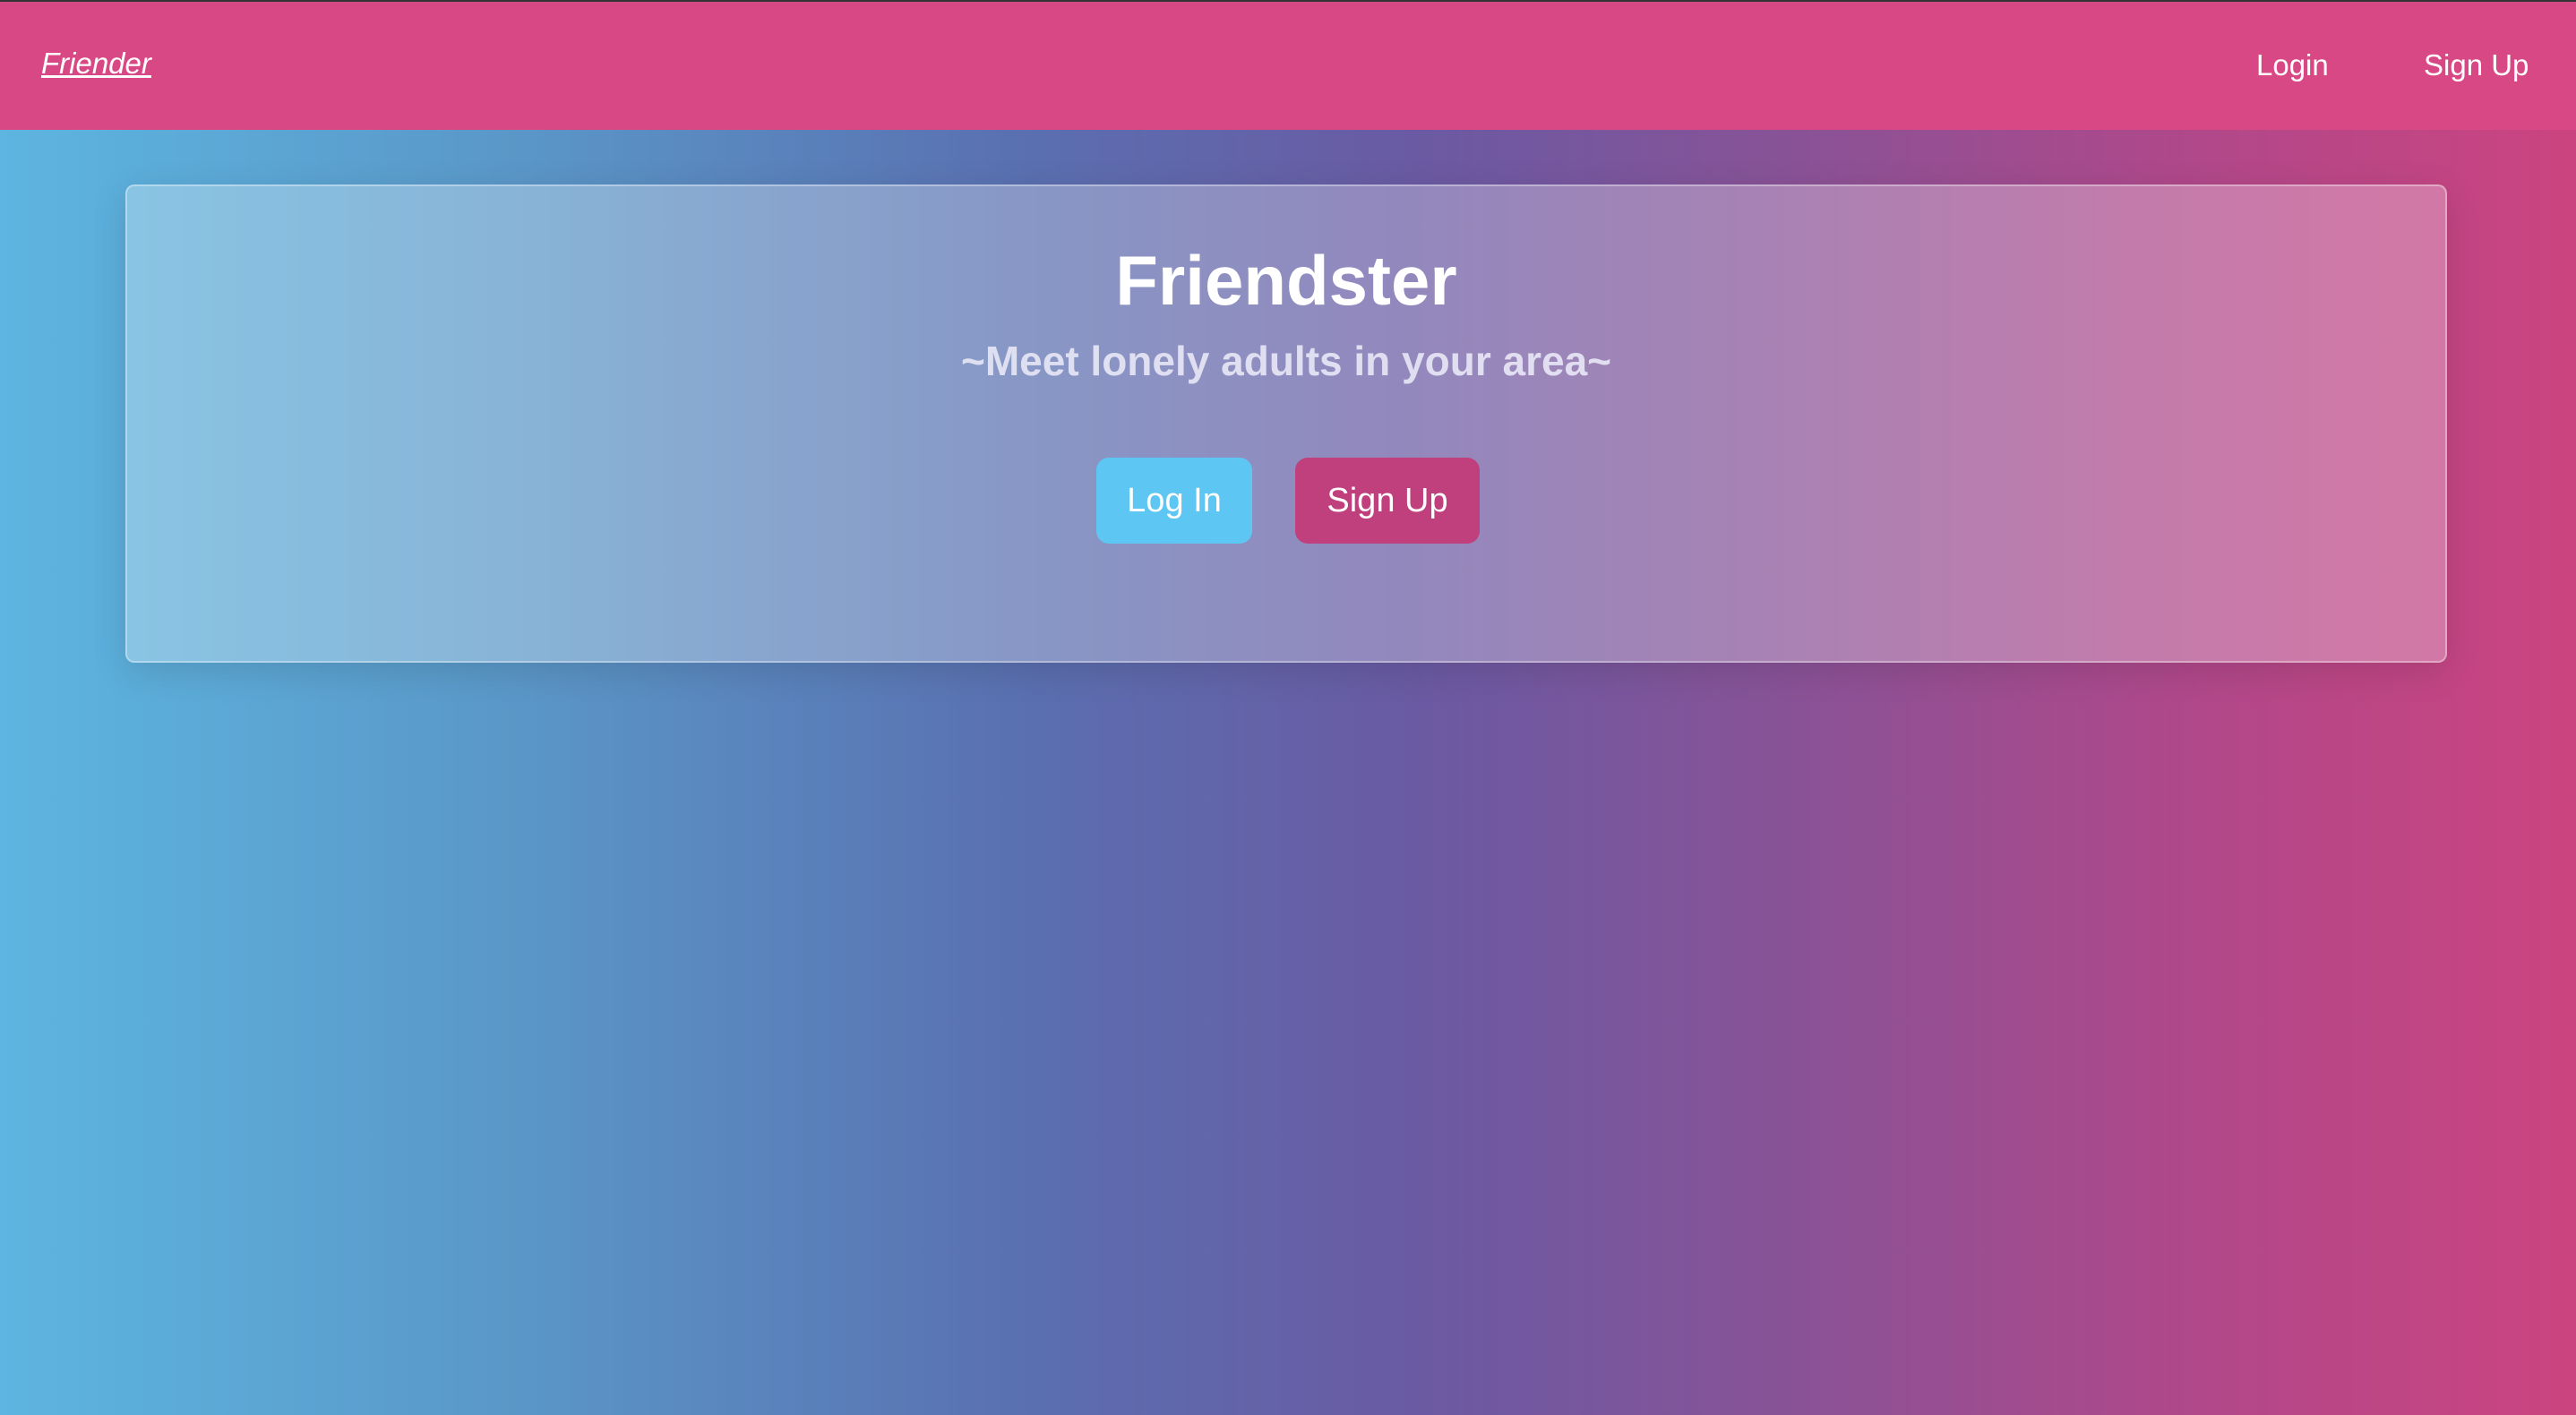  What do you see at coordinates (1387, 501) in the screenshot?
I see `signup-button: Sign Up` at bounding box center [1387, 501].